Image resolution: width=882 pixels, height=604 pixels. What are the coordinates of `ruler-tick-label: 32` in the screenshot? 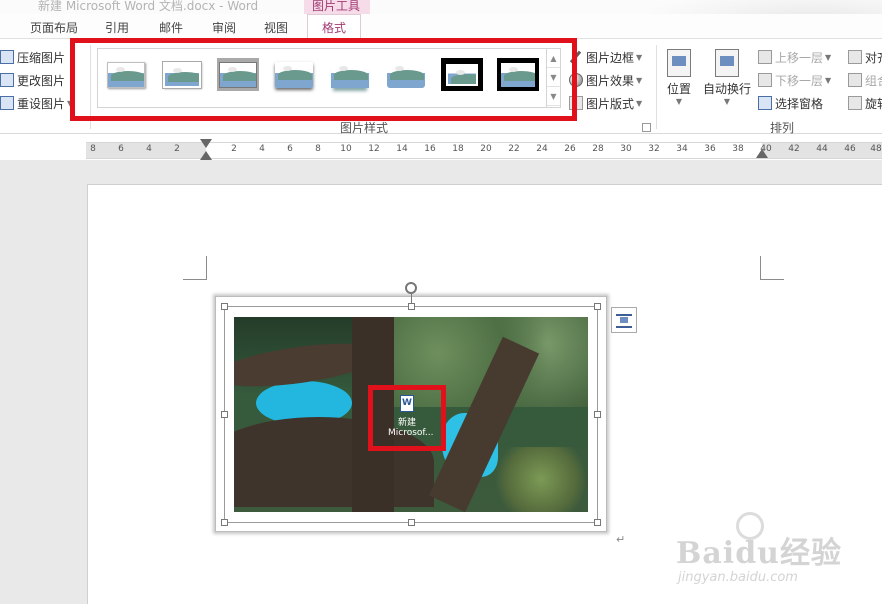 It's located at (654, 149).